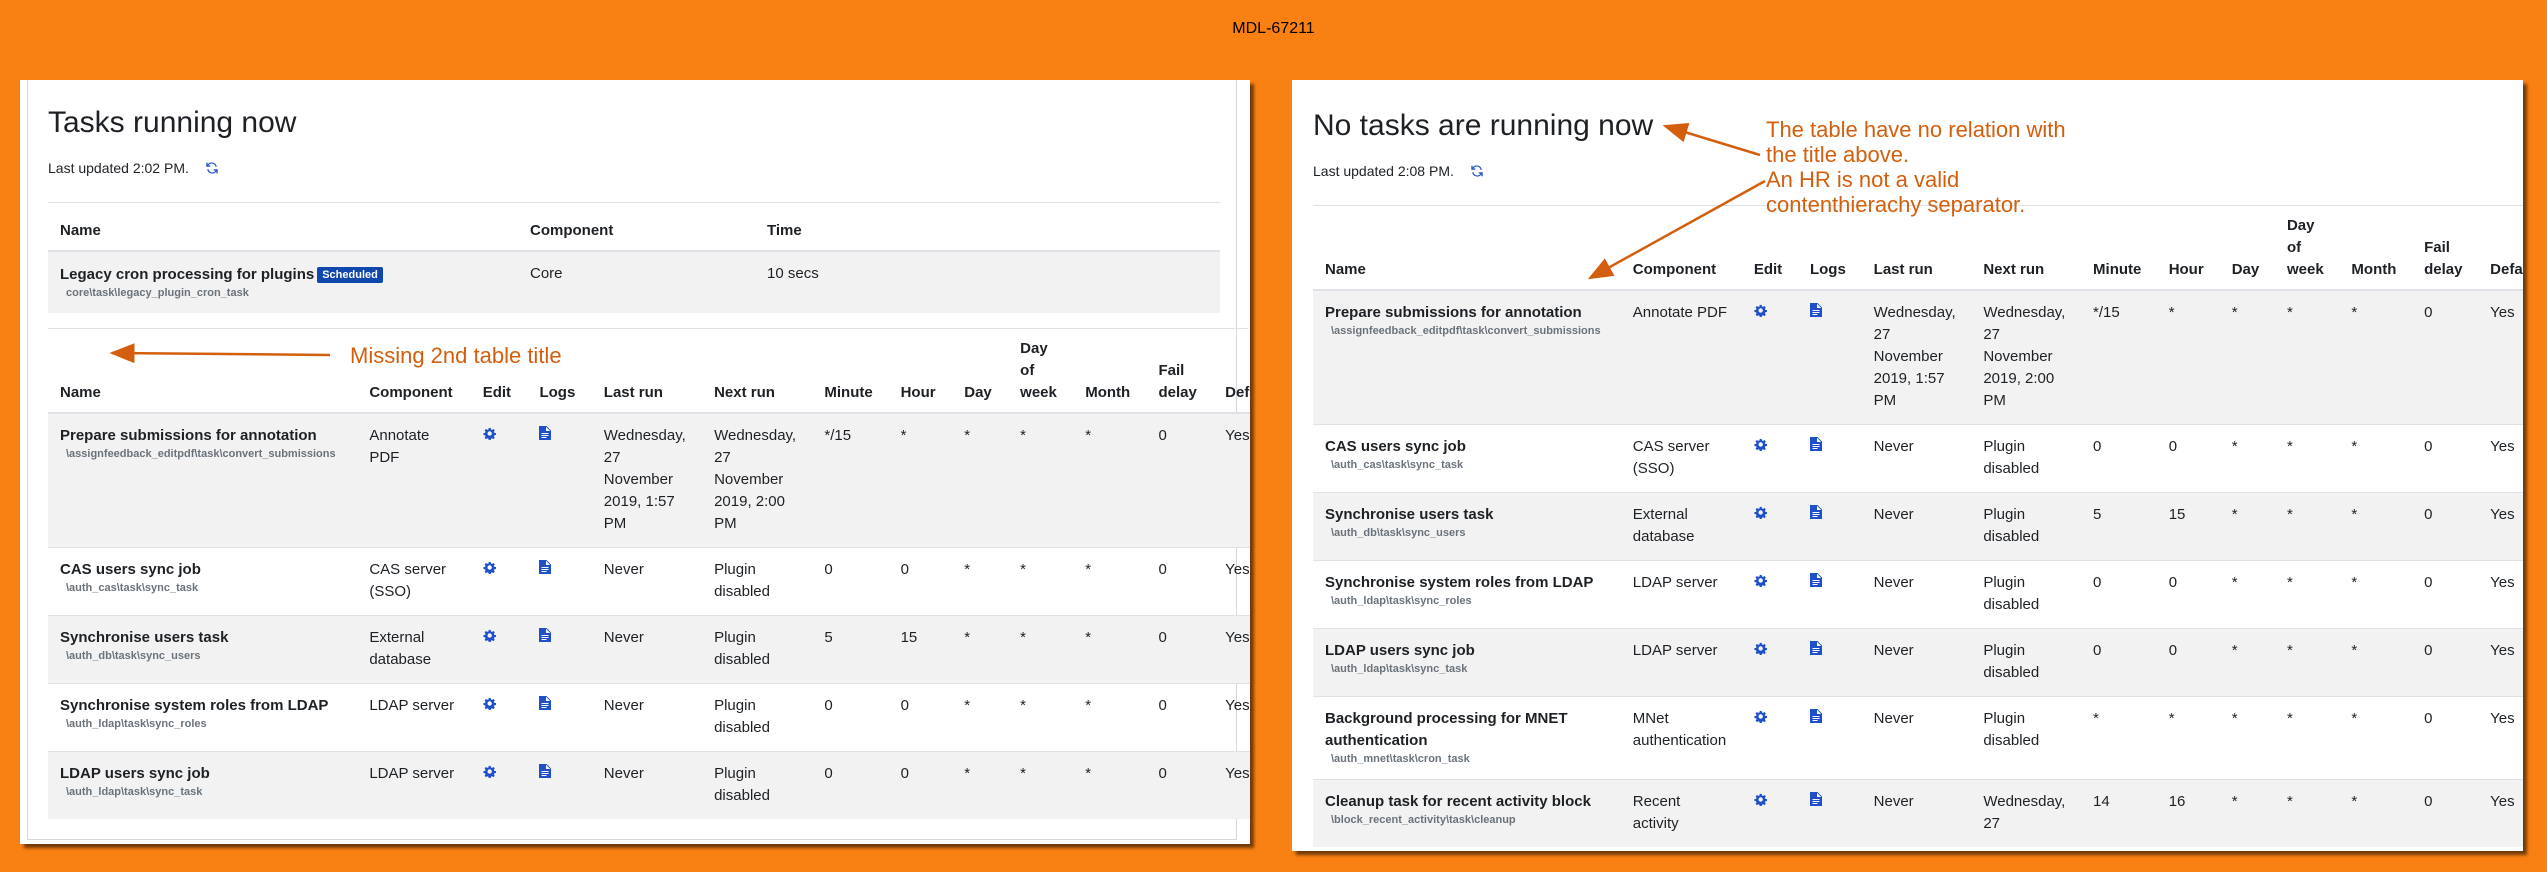  Describe the element at coordinates (1711, 140) in the screenshot. I see `arrow-to-title` at that location.